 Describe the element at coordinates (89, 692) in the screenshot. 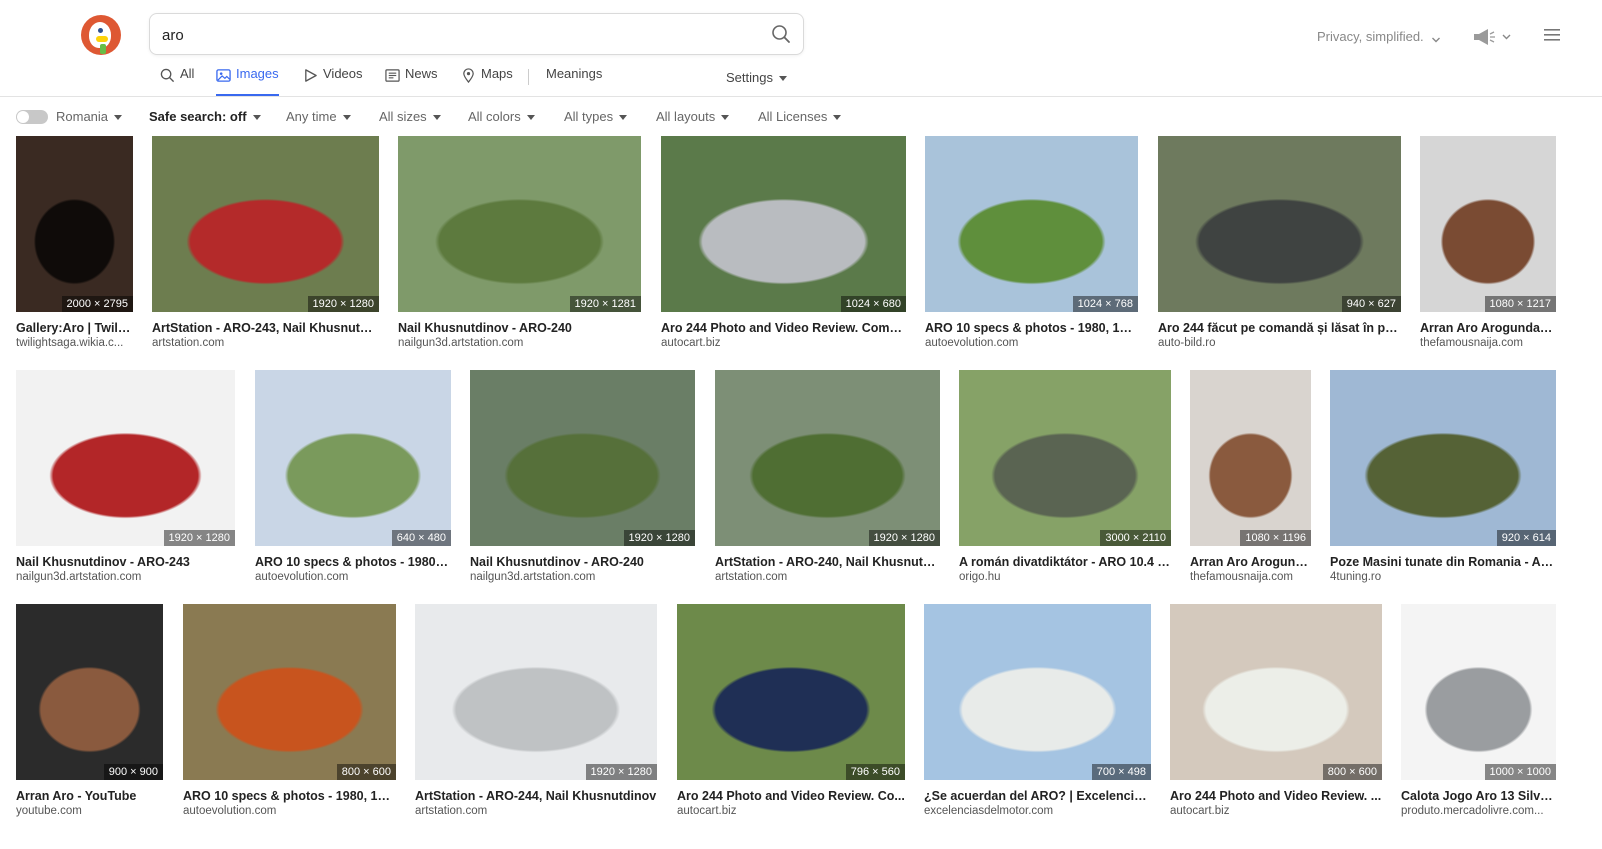

I see `result-thumbnail: 900 × 900` at that location.